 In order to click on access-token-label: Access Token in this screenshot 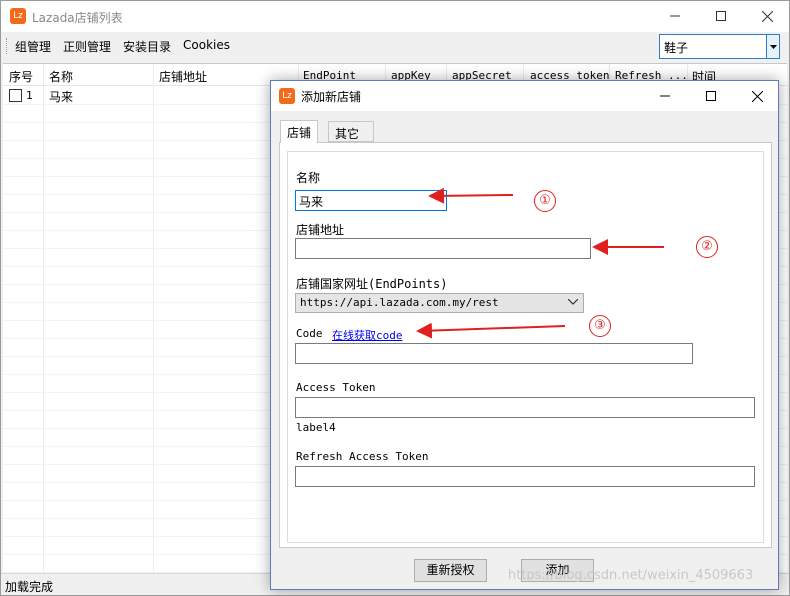, I will do `click(336, 387)`.